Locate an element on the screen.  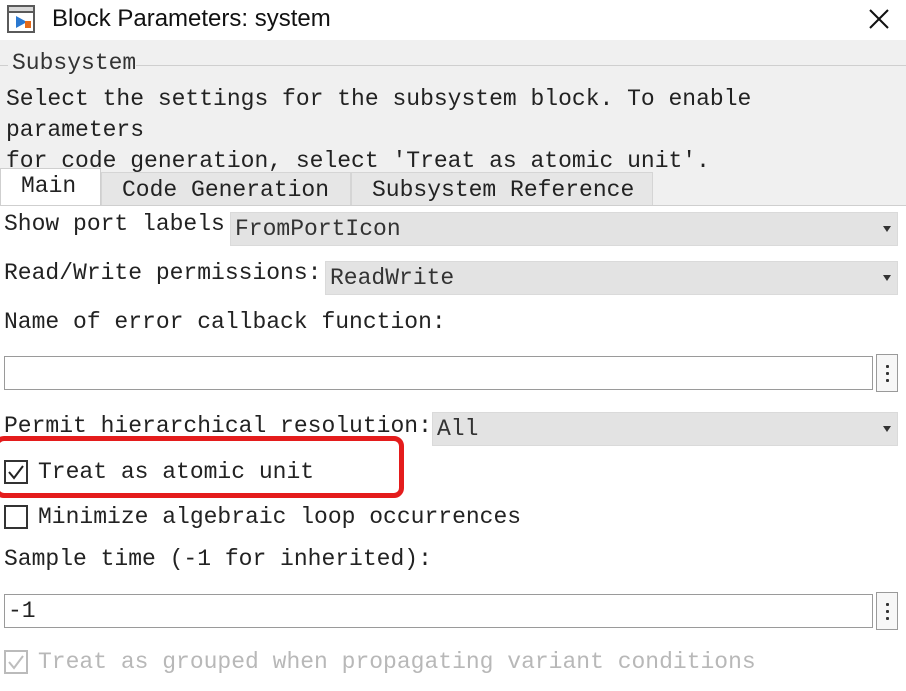
hierarchical-resolution-dropdown: All is located at coordinates (665, 429).